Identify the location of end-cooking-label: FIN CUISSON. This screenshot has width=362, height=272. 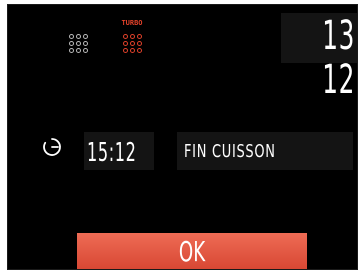
(230, 151).